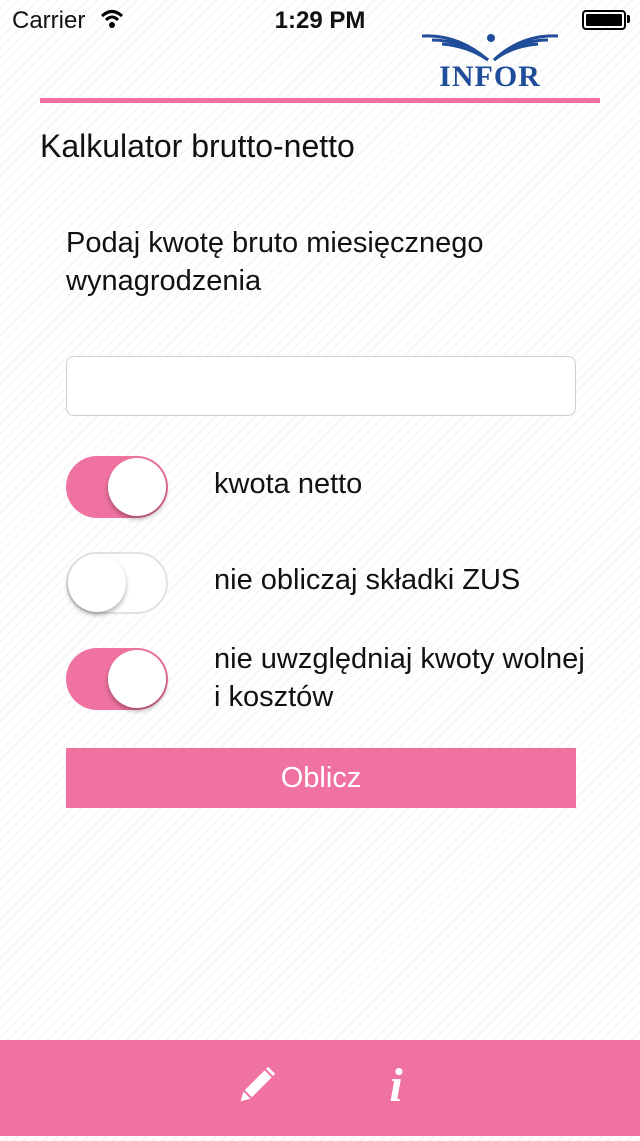 This screenshot has height=1141, width=640. What do you see at coordinates (321, 386) in the screenshot?
I see `gross-amount-input` at bounding box center [321, 386].